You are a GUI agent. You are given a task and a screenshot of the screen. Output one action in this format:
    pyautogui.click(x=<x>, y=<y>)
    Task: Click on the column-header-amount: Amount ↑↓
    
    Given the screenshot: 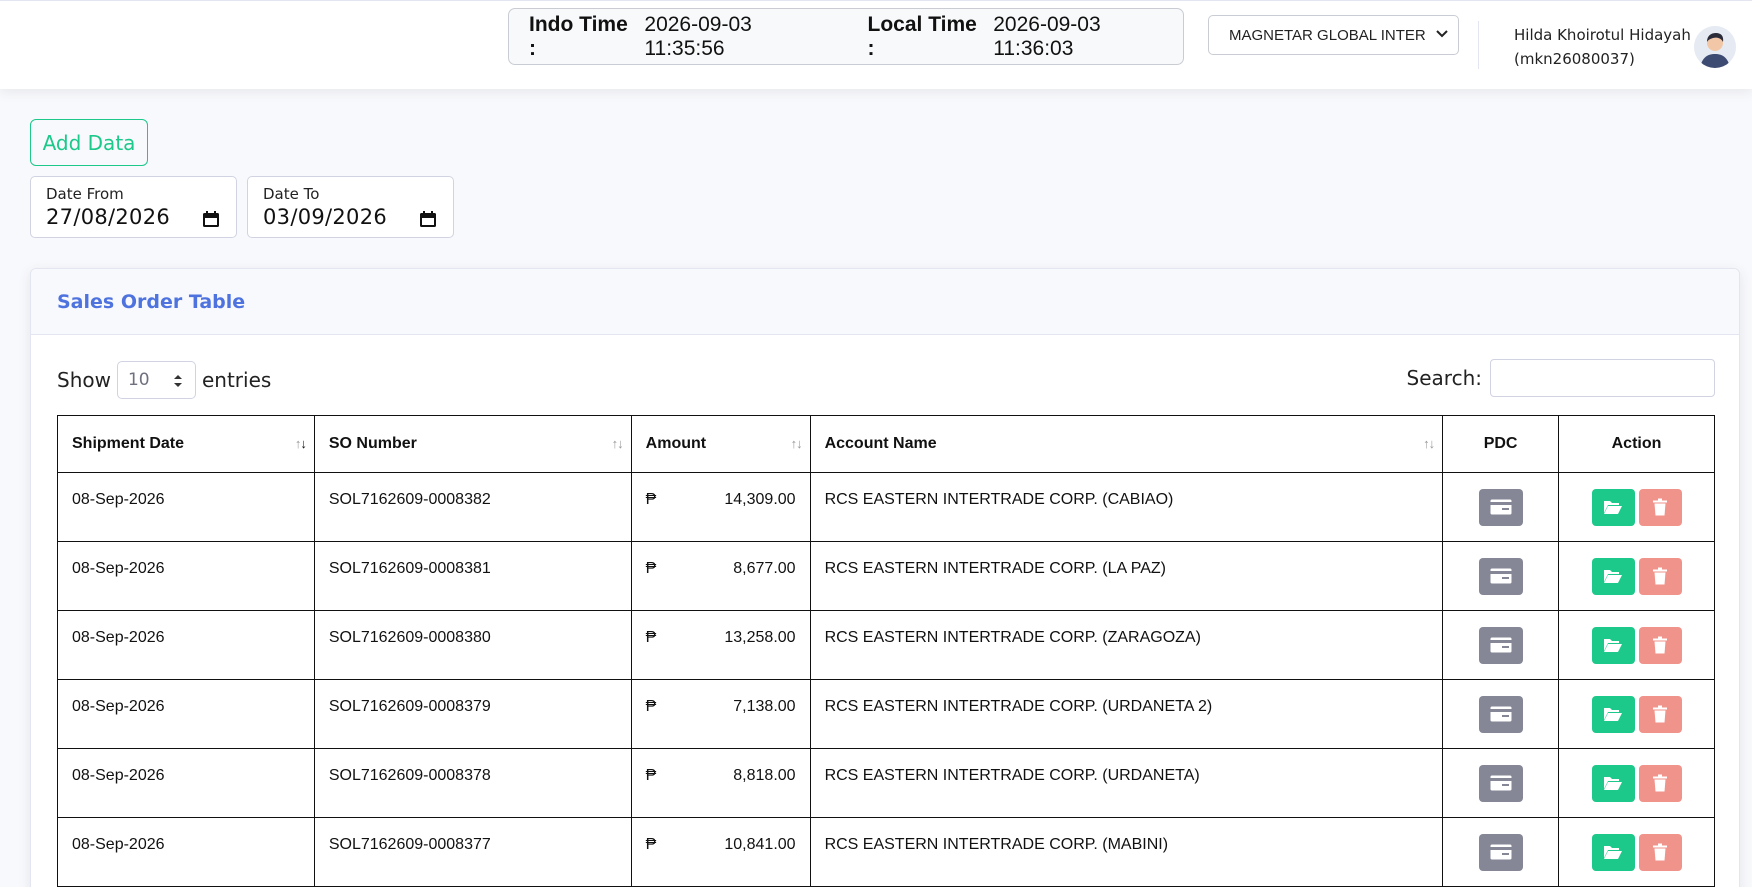 What is the action you would take?
    pyautogui.click(x=720, y=444)
    